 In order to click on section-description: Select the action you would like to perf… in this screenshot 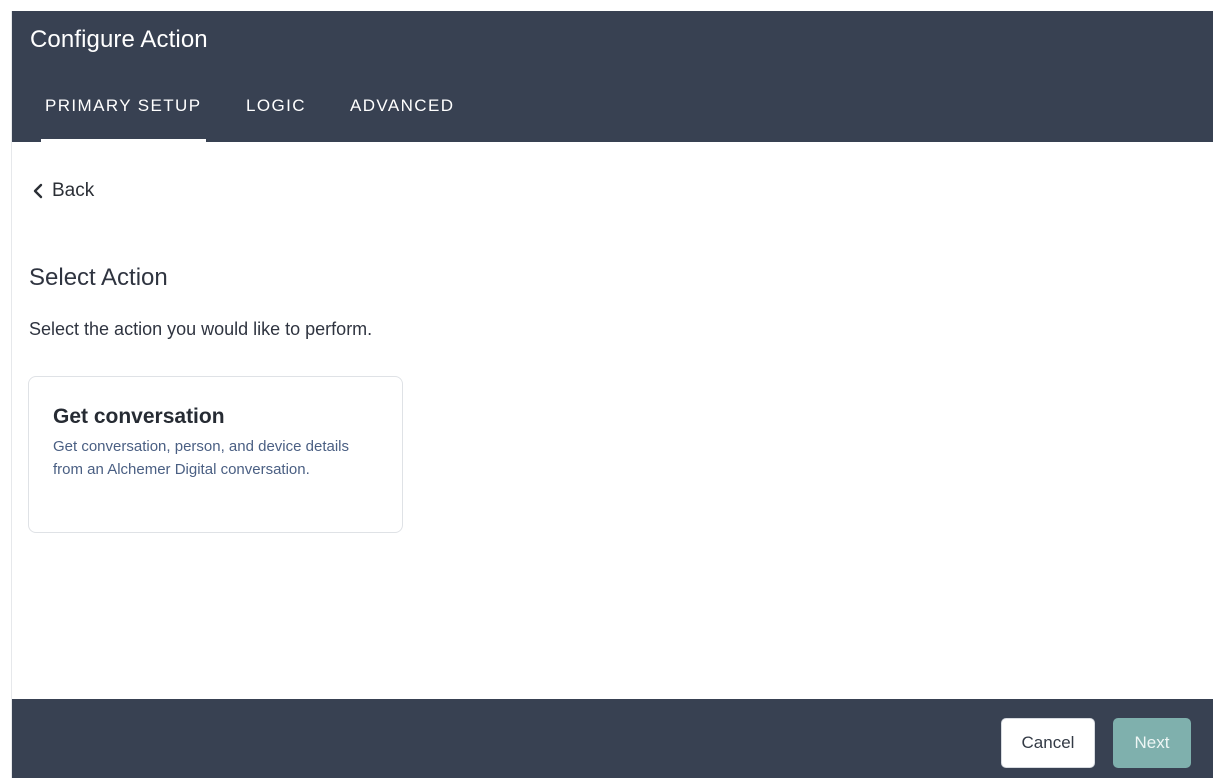, I will do `click(201, 329)`.